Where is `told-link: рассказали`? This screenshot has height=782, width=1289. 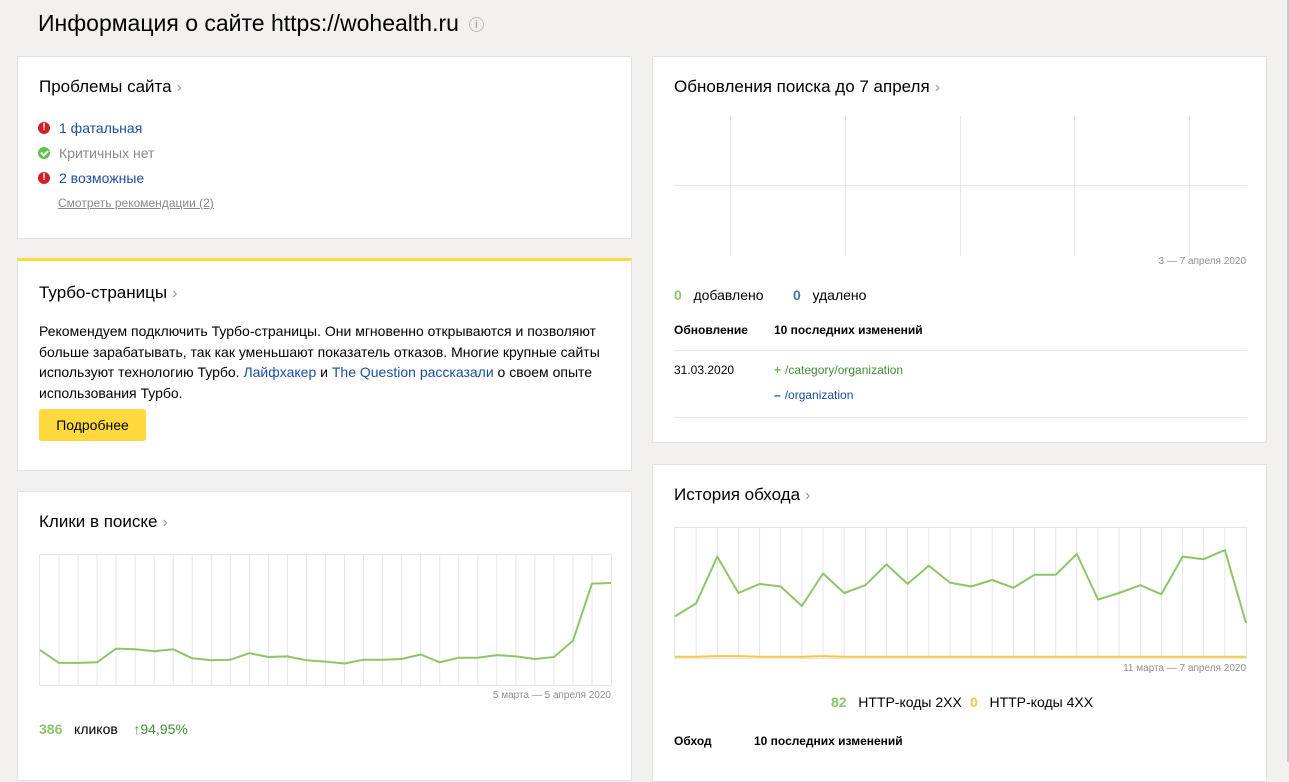
told-link: рассказали is located at coordinates (457, 372).